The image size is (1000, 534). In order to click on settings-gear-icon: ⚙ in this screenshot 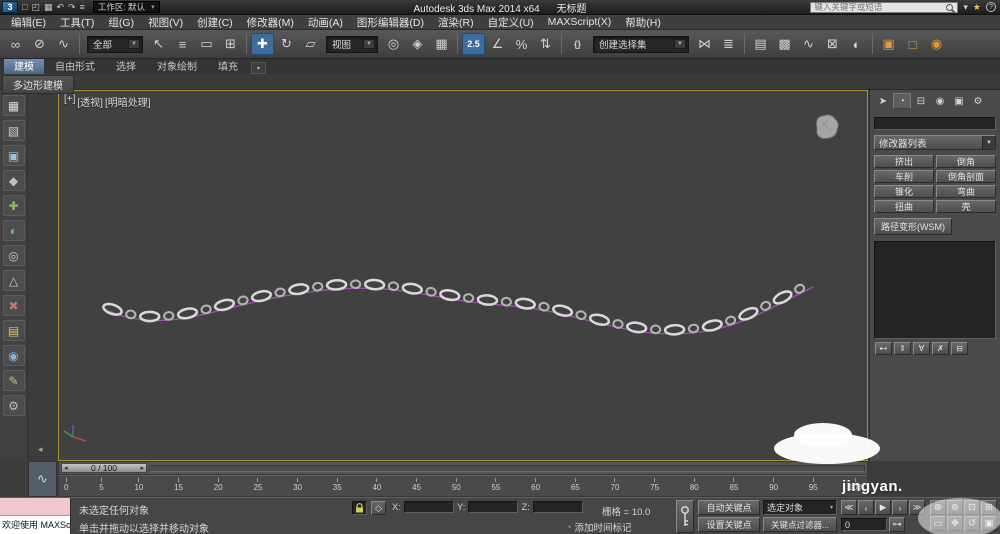, I will do `click(13, 405)`.